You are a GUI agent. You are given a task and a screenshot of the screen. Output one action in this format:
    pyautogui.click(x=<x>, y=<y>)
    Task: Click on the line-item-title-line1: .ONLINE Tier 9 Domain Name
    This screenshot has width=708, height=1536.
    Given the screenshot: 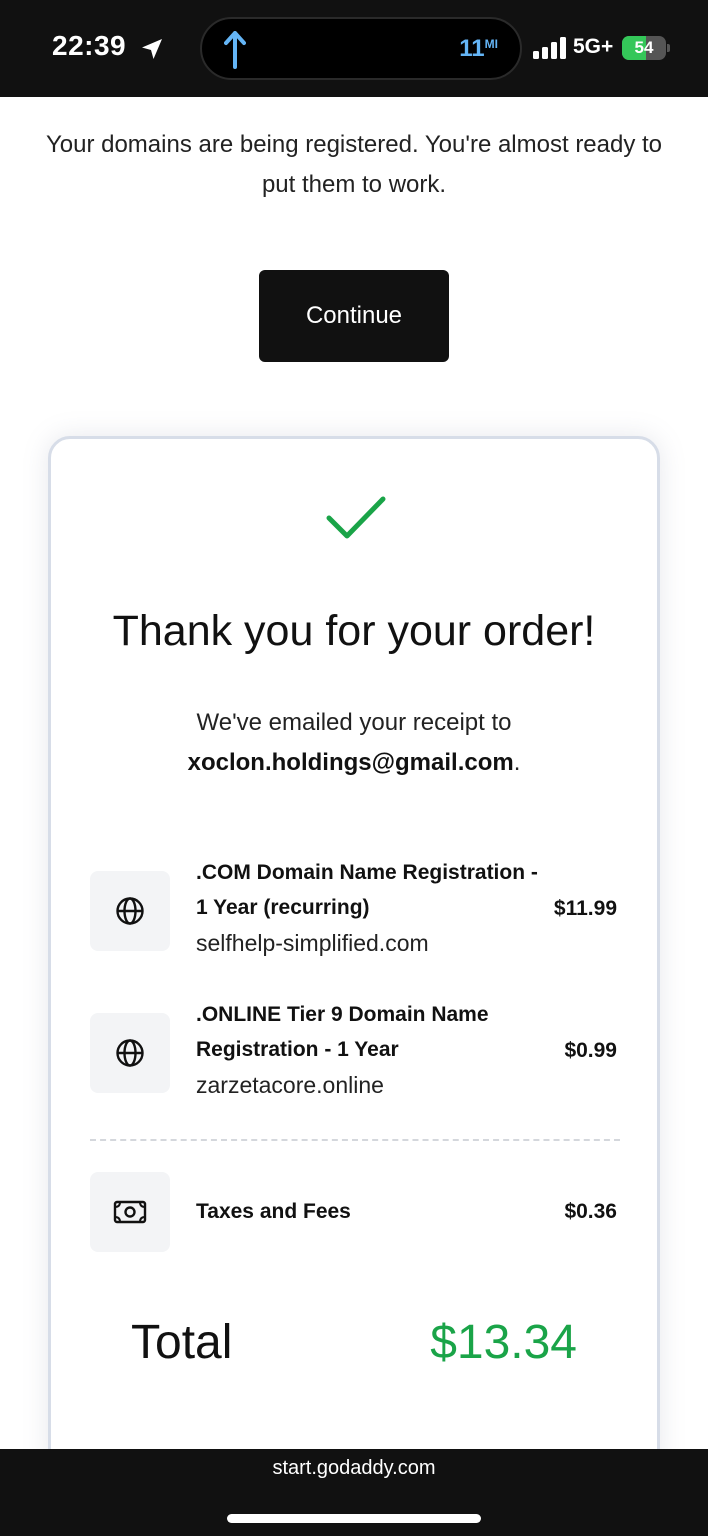 What is the action you would take?
    pyautogui.click(x=342, y=1014)
    